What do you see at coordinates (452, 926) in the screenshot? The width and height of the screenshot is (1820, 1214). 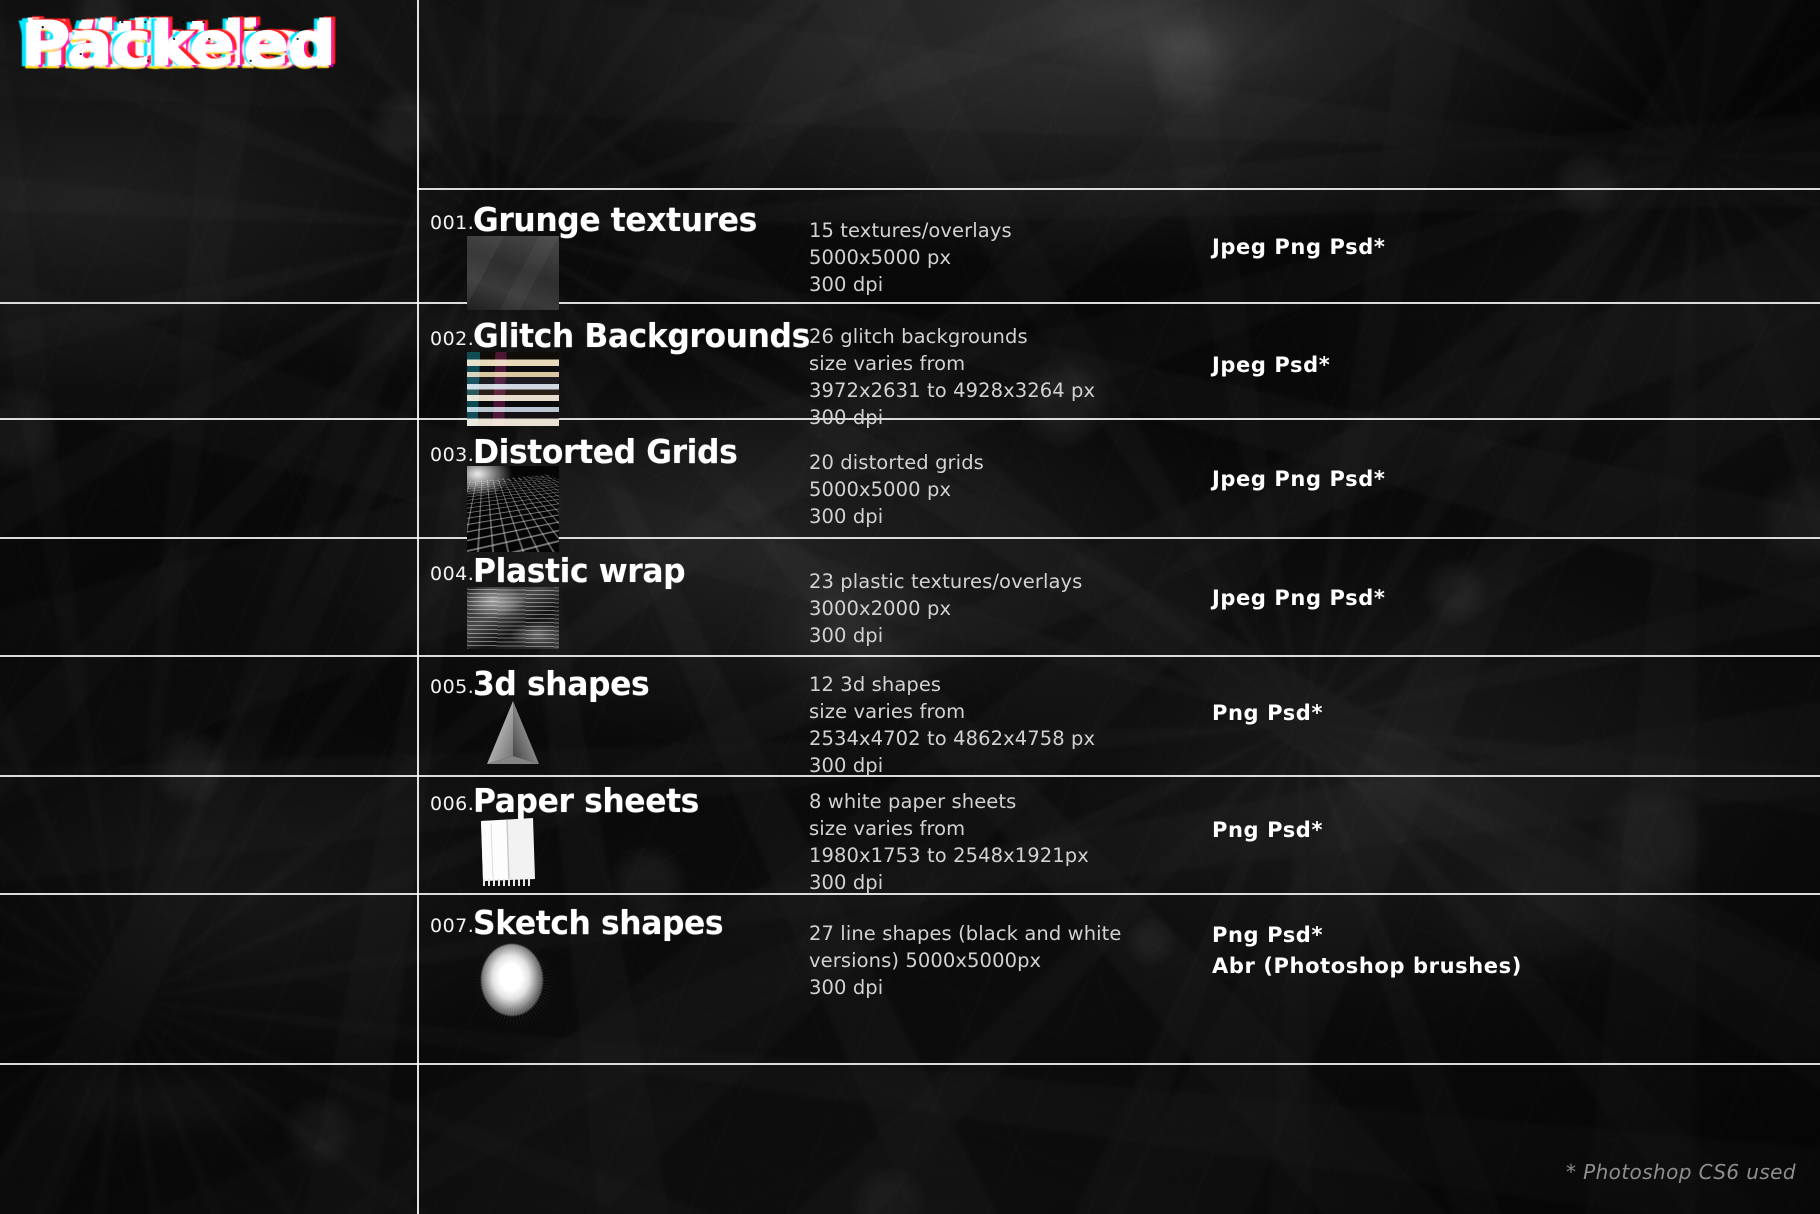 I see `item-number: 007.` at bounding box center [452, 926].